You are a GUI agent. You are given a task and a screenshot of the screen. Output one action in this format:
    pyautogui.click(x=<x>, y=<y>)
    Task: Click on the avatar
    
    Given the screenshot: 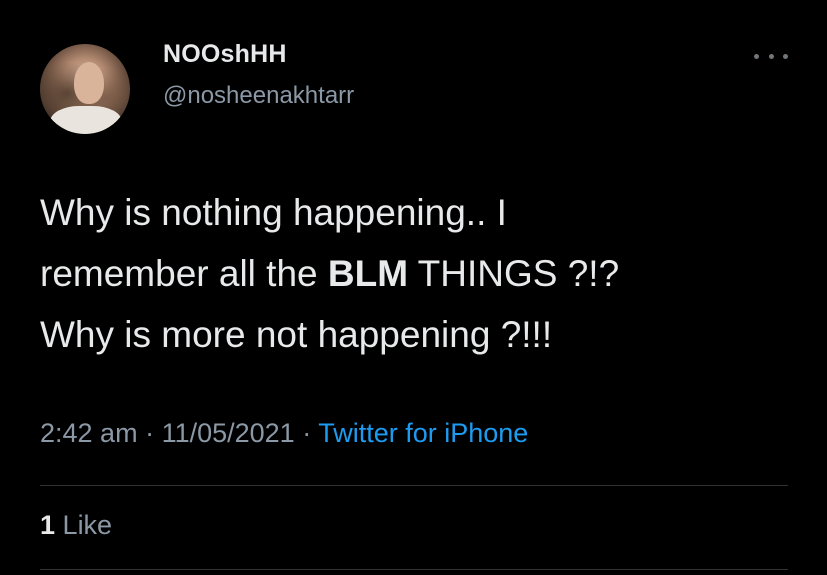 What is the action you would take?
    pyautogui.click(x=85, y=89)
    